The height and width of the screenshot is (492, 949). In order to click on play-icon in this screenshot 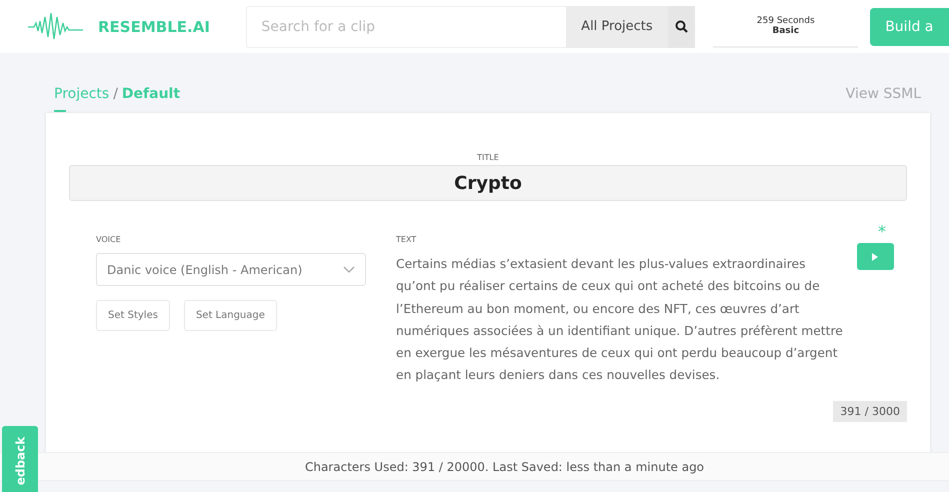, I will do `click(875, 256)`.